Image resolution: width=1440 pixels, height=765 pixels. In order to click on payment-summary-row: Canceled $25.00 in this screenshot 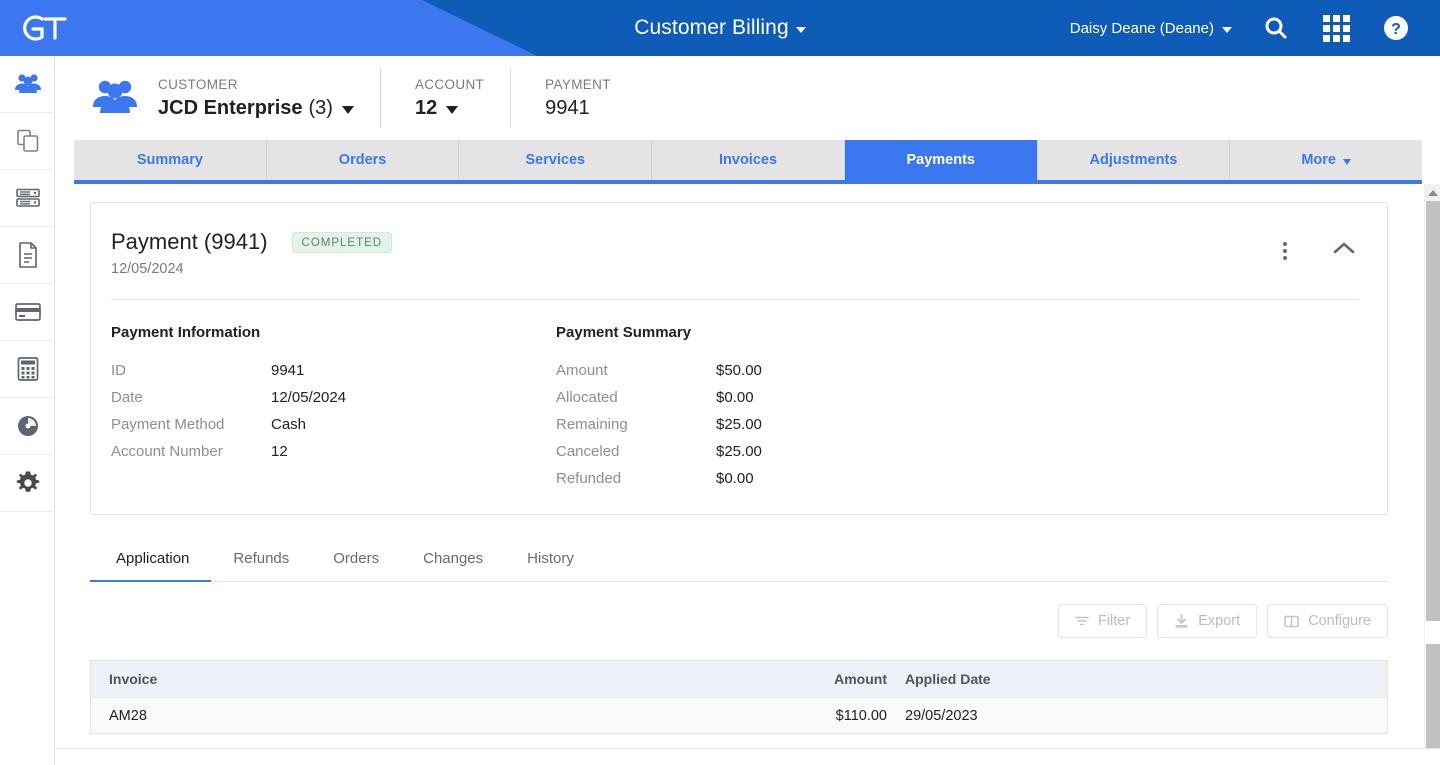, I will do `click(766, 451)`.